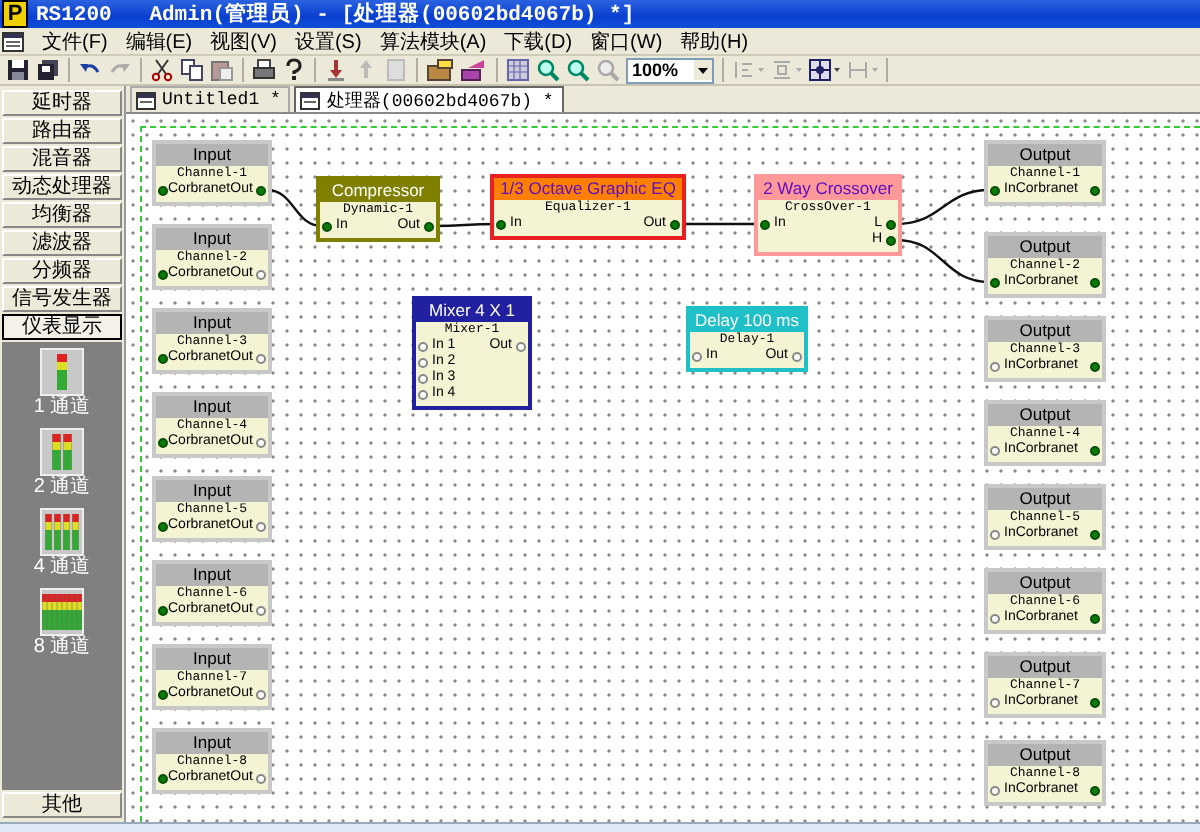  What do you see at coordinates (159, 41) in the screenshot?
I see `menu-item: 编辑(E)` at bounding box center [159, 41].